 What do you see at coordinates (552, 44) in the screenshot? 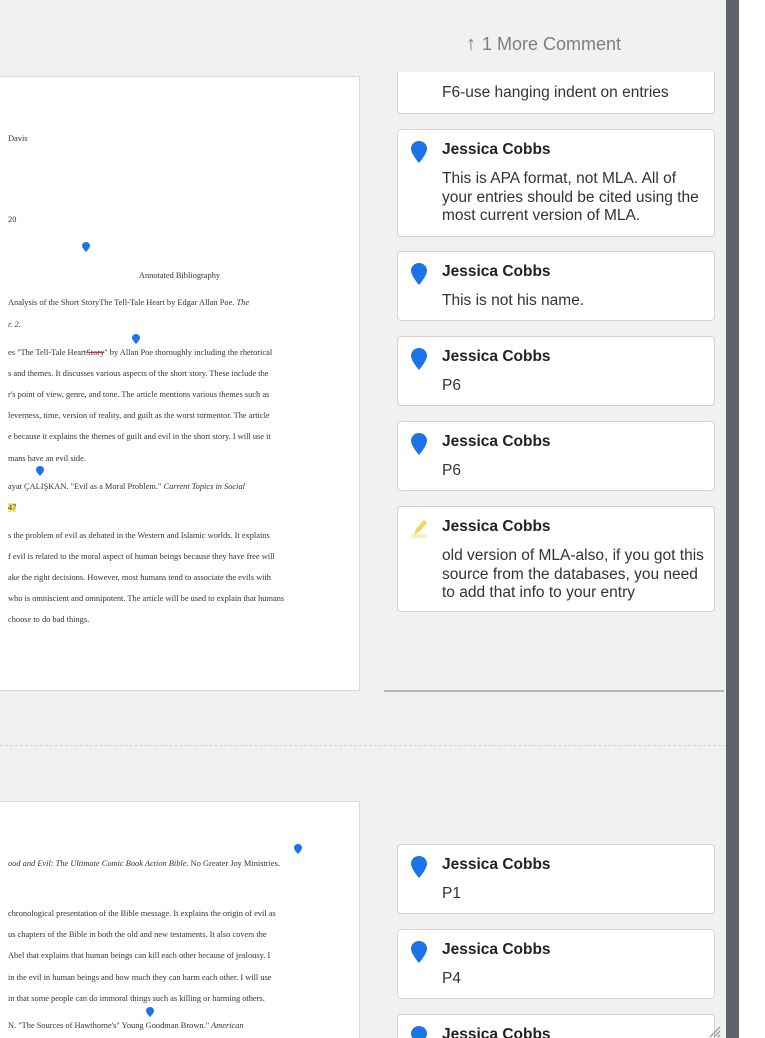
I see `more-comment-label: 1 More Comment` at bounding box center [552, 44].